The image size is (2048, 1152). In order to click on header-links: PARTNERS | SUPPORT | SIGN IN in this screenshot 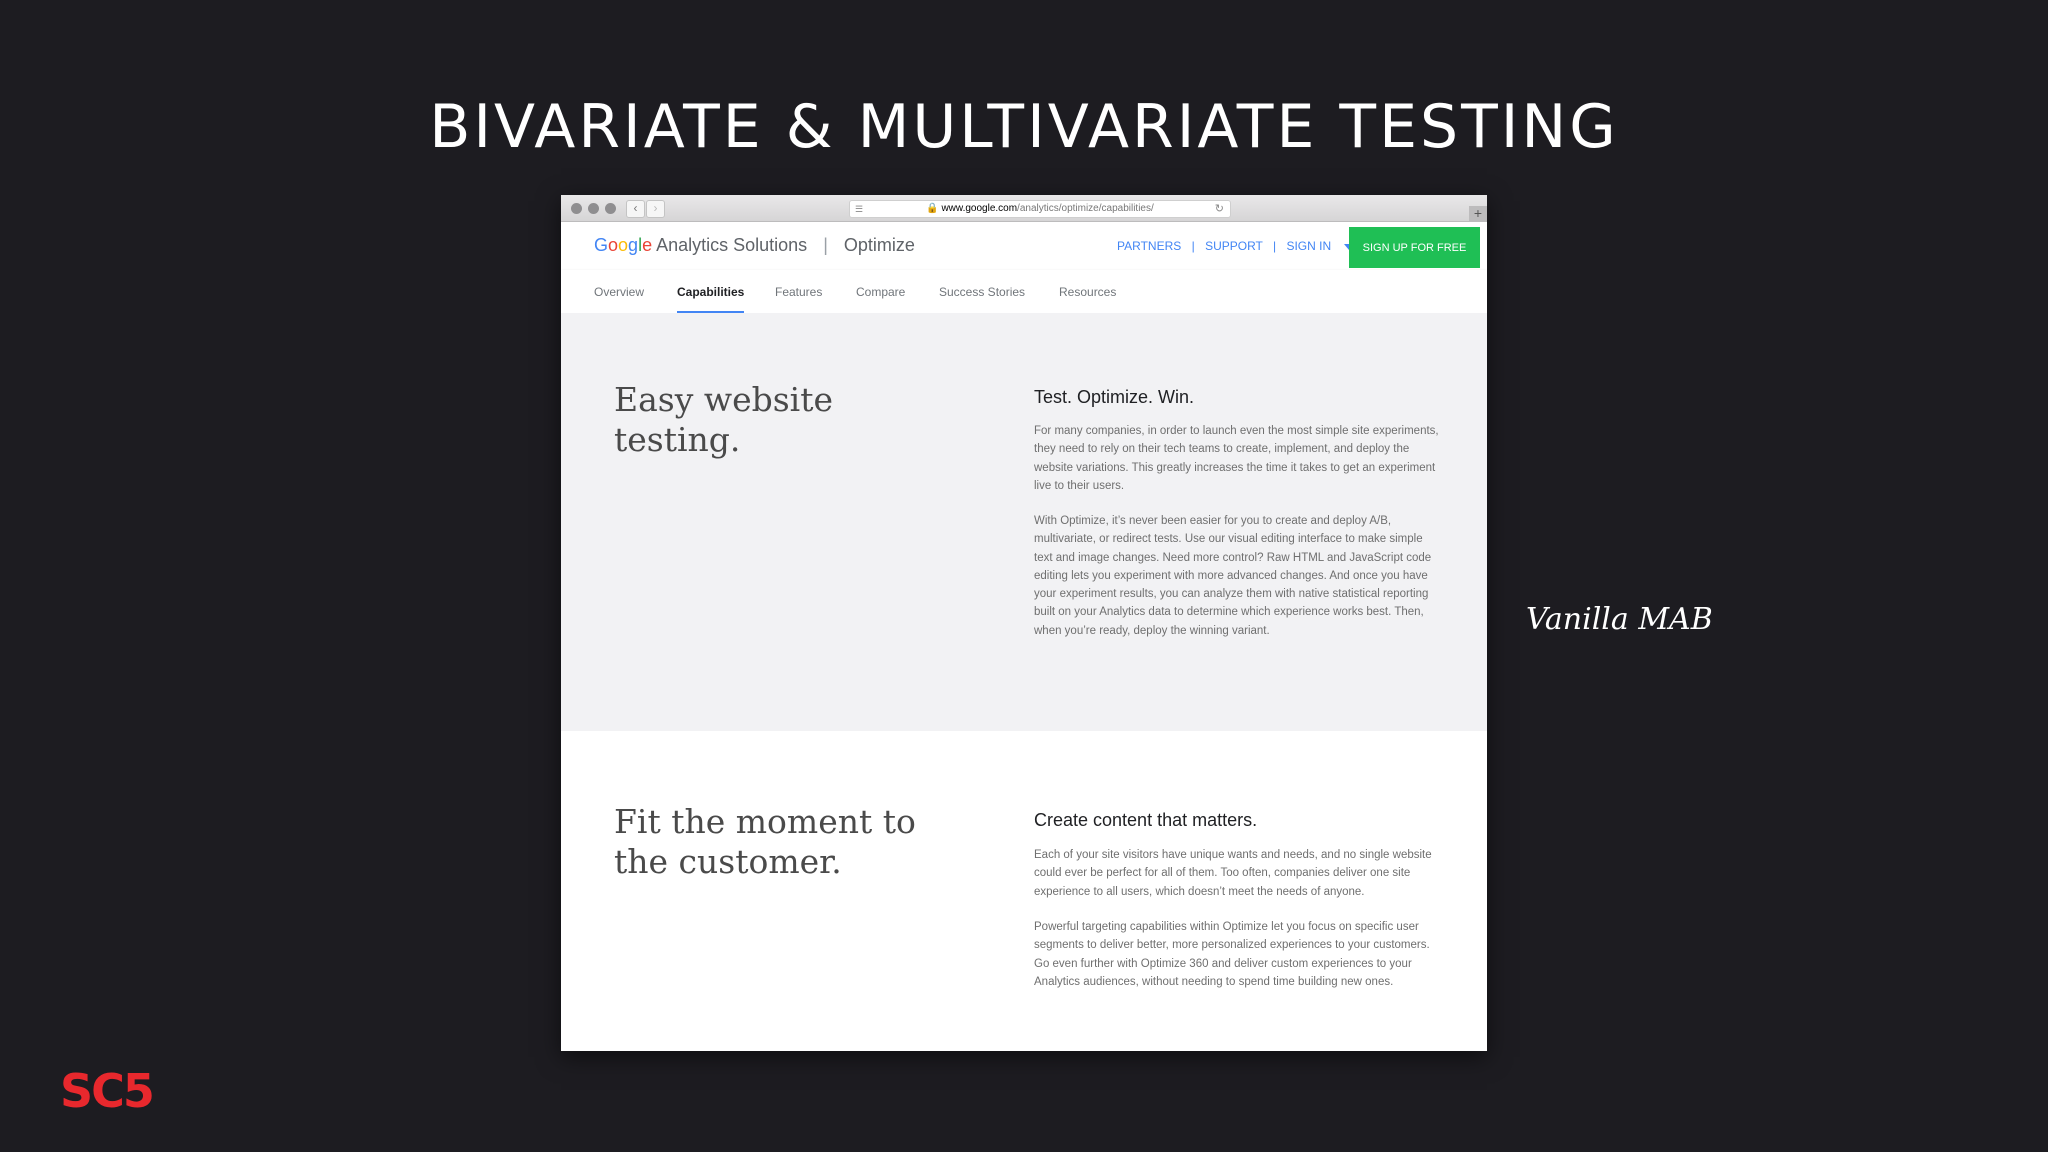, I will do `click(1236, 246)`.